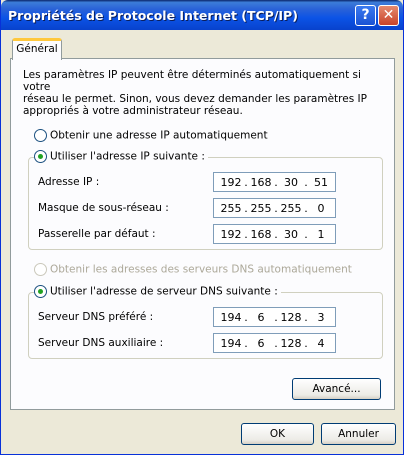  I want to click on gateway-label: Passerelle par défaut :, so click(97, 234).